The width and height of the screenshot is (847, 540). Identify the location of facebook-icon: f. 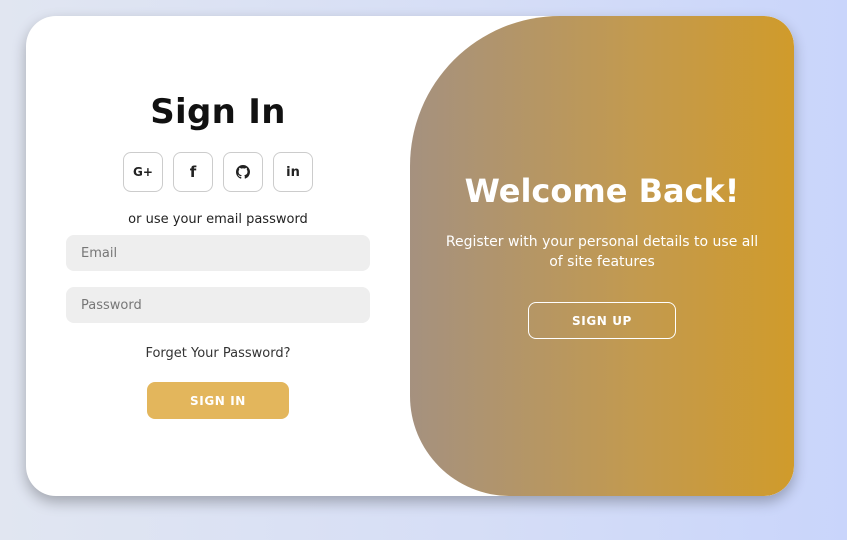
(193, 172).